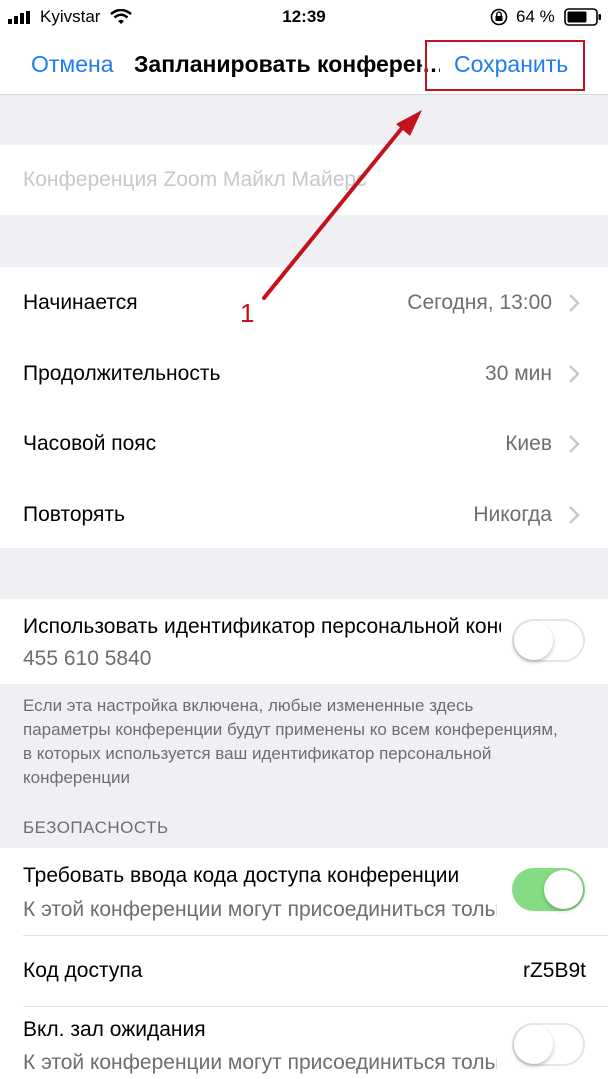 The height and width of the screenshot is (1079, 608). I want to click on passcode-value: rZ5B9t, so click(554, 970).